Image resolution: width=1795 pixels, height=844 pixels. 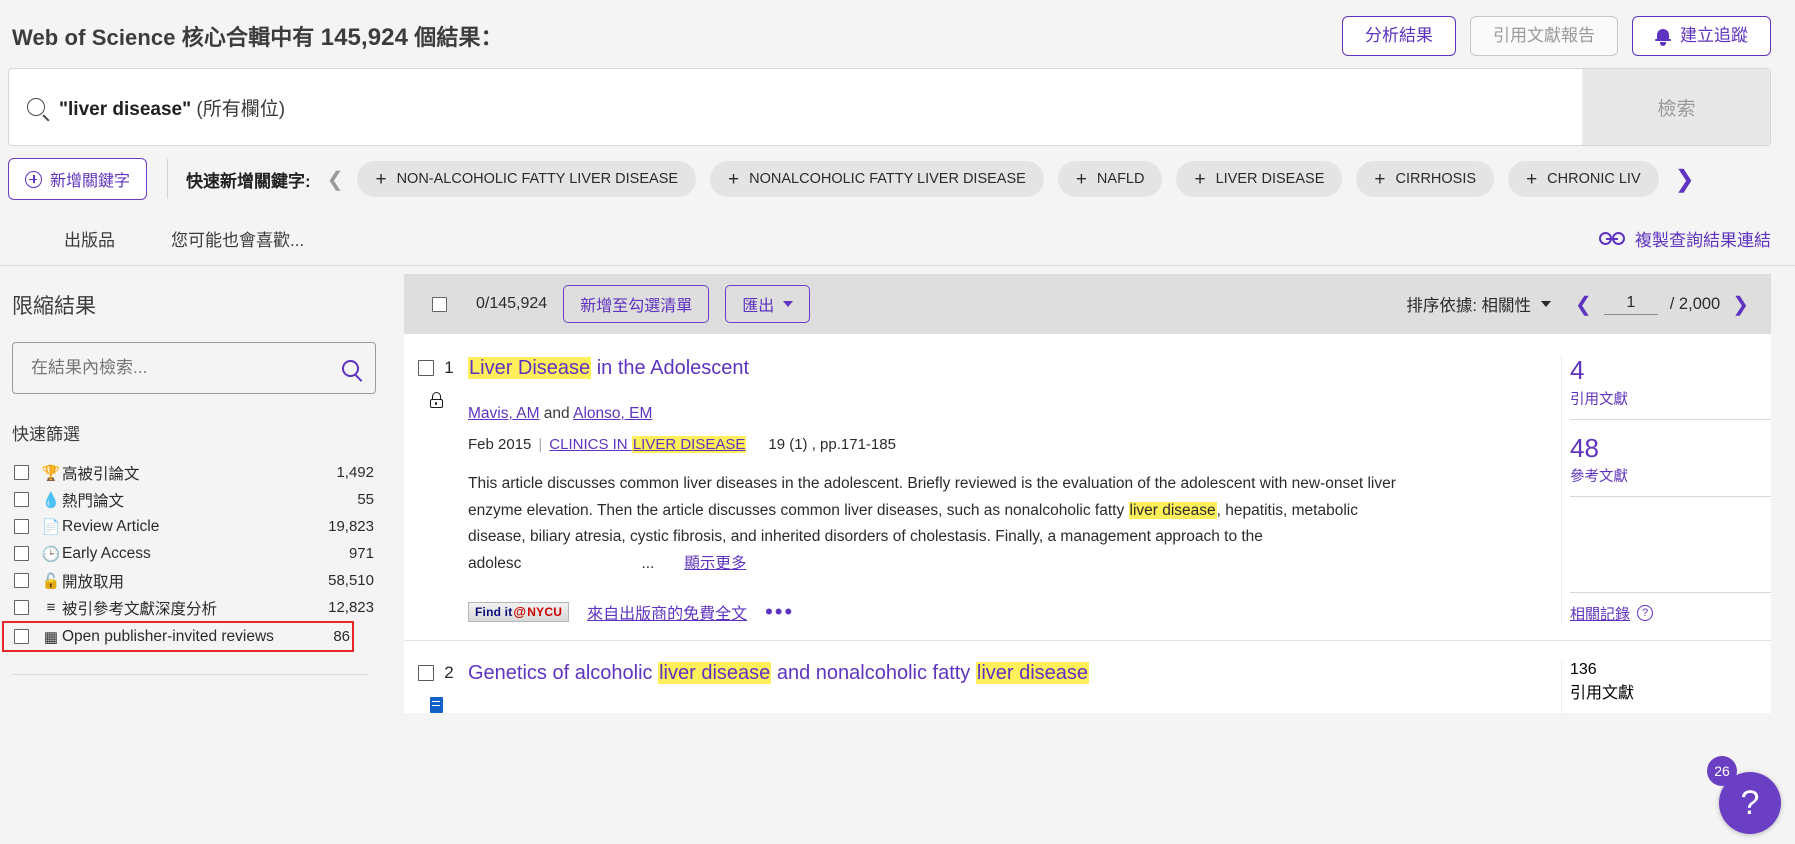 I want to click on page-number-input, so click(x=1630, y=304).